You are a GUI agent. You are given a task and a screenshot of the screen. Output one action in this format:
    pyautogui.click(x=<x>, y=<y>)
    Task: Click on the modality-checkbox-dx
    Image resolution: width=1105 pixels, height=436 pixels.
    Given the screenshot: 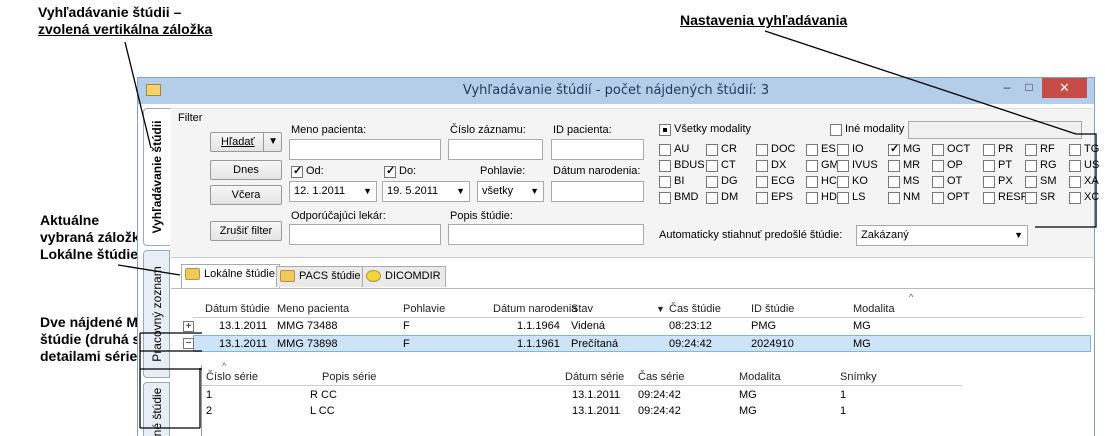 What is the action you would take?
    pyautogui.click(x=762, y=166)
    